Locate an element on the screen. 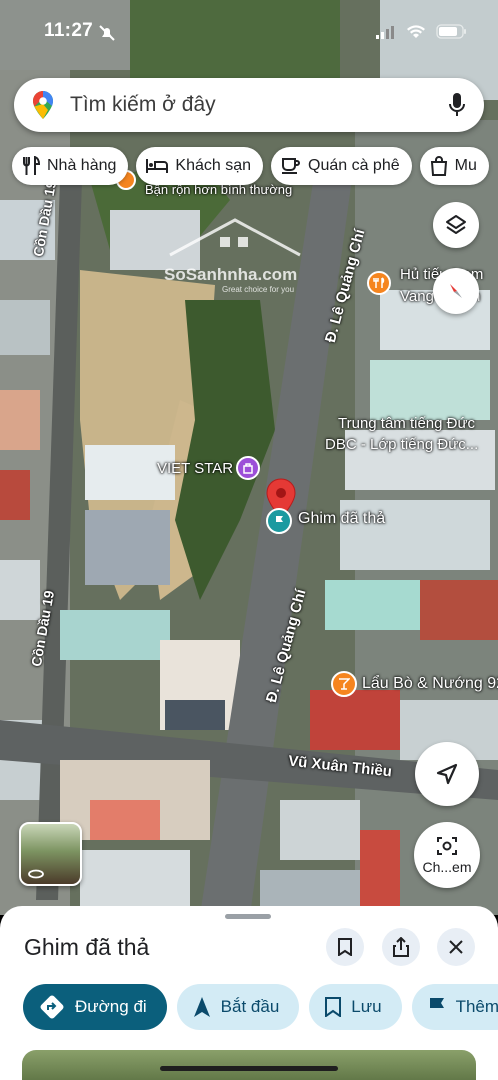 The image size is (498, 1080). watermark: SoSanhnha.com Great choice for you is located at coordinates (235, 255).